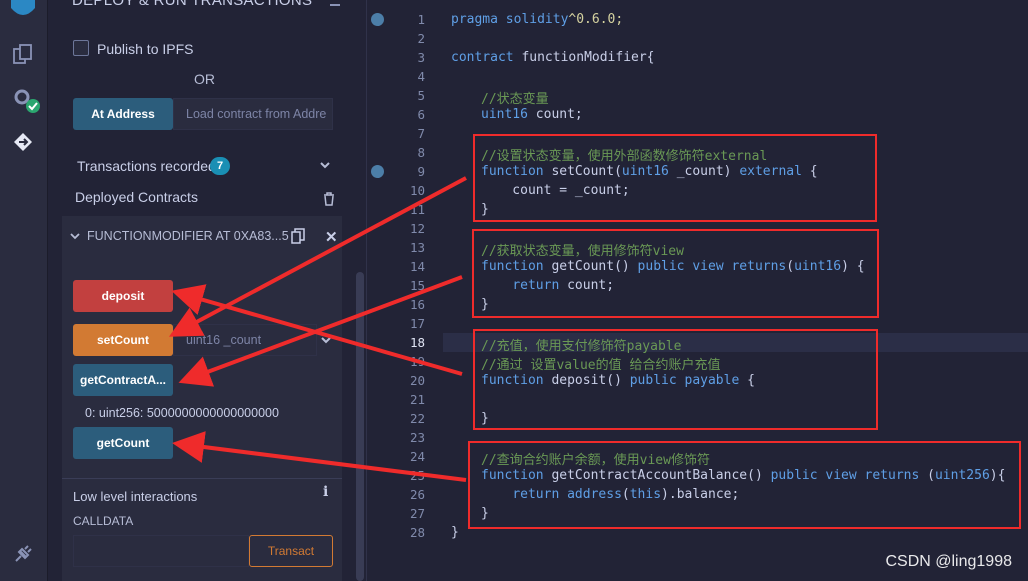 The width and height of the screenshot is (1028, 581). What do you see at coordinates (81, 48) in the screenshot?
I see `publish-ipfs-checkbox` at bounding box center [81, 48].